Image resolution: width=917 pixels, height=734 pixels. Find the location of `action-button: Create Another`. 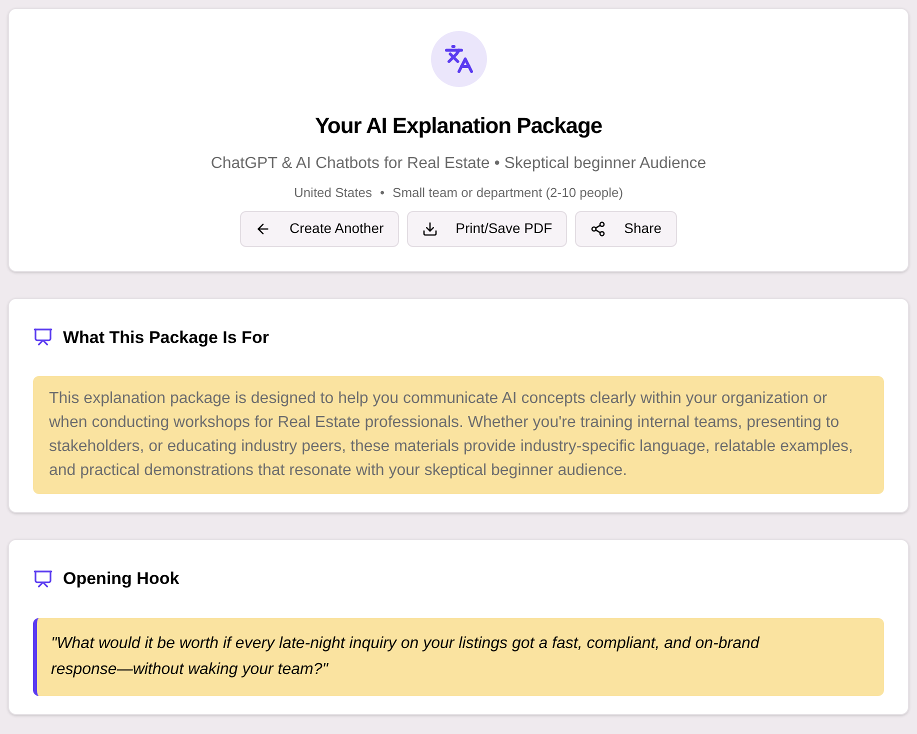

action-button: Create Another is located at coordinates (319, 228).